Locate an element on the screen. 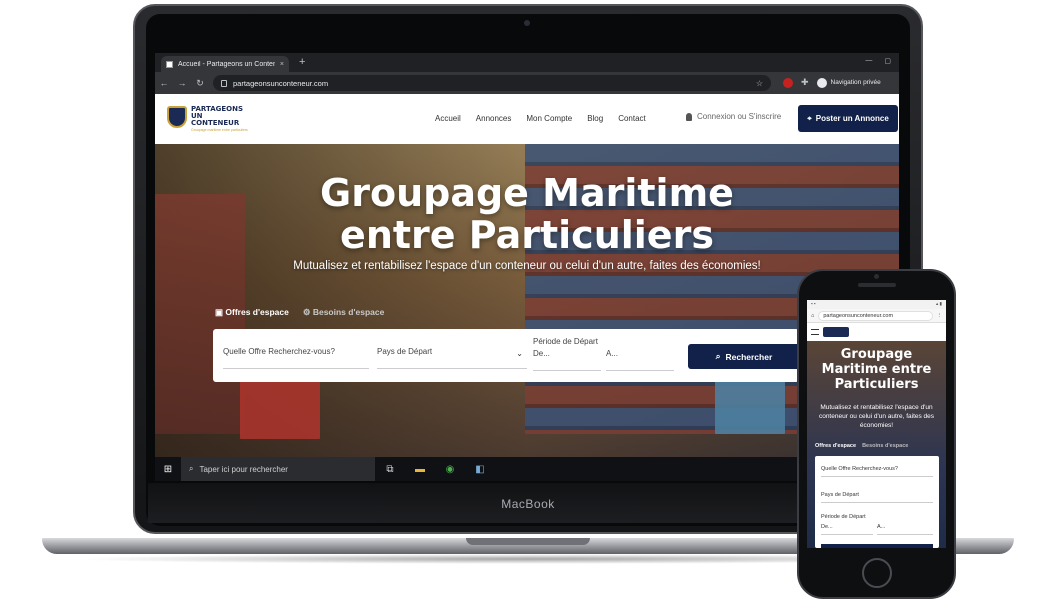  laptop-chin: MacBook is located at coordinates (528, 503).